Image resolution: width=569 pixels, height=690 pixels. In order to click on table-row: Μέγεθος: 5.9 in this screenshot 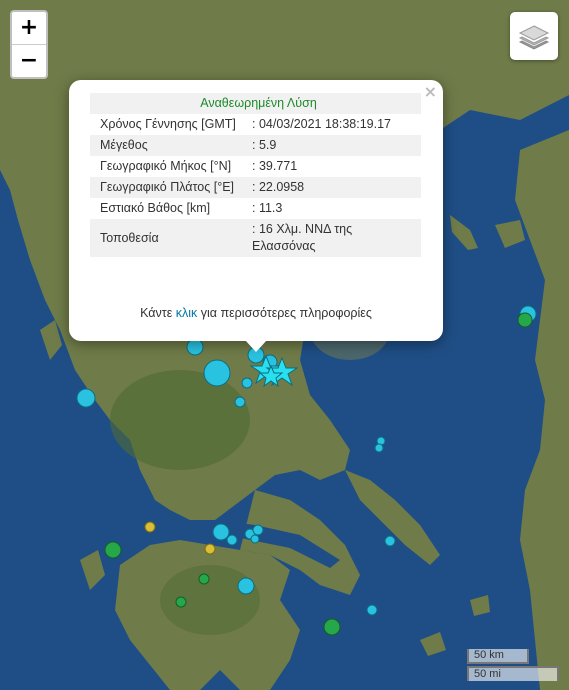, I will do `click(255, 145)`.